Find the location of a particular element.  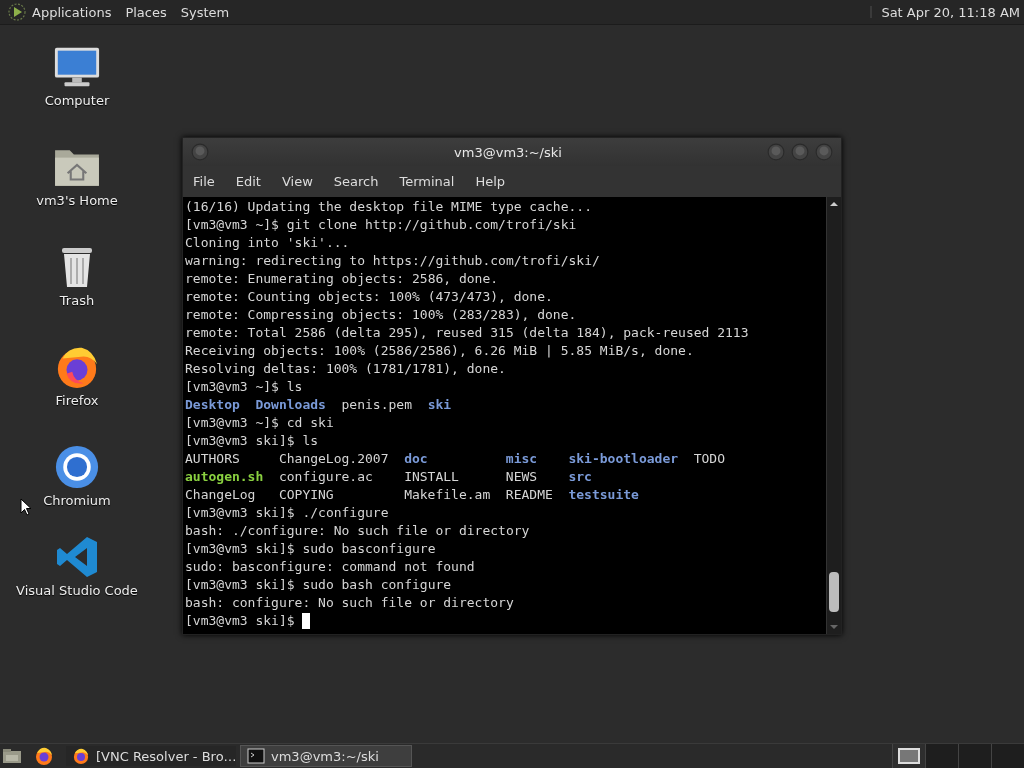

file-name: Desktop is located at coordinates (212, 405).